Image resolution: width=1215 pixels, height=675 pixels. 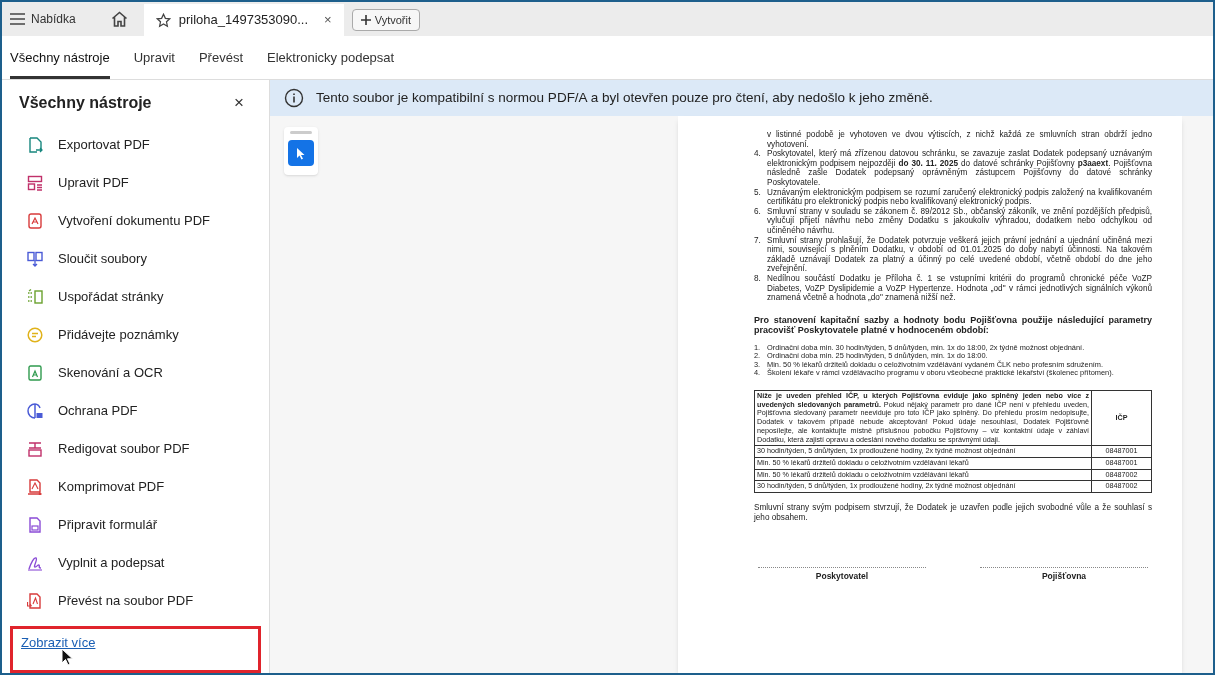 I want to click on menu-button: Nabídka, so click(x=43, y=19).